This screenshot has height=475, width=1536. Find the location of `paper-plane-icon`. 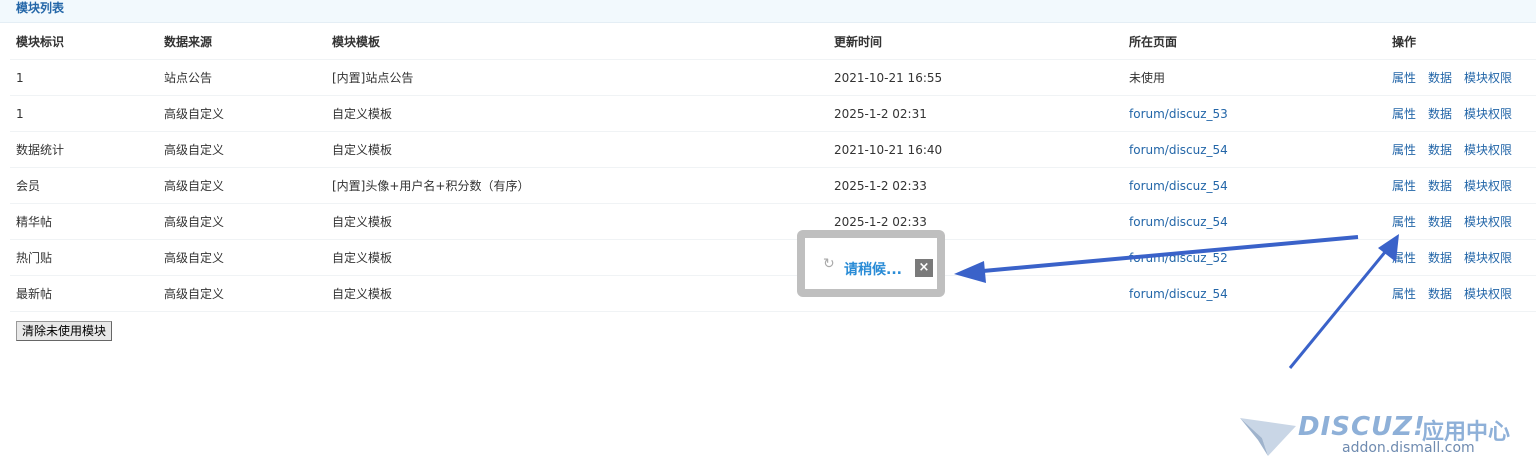

paper-plane-icon is located at coordinates (1268, 437).